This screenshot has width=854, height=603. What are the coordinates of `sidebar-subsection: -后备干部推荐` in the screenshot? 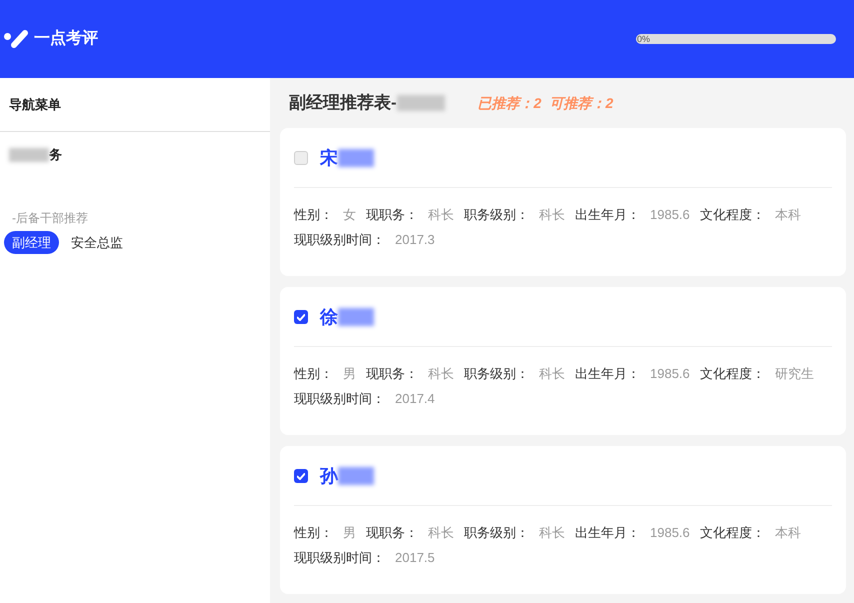 It's located at (50, 218).